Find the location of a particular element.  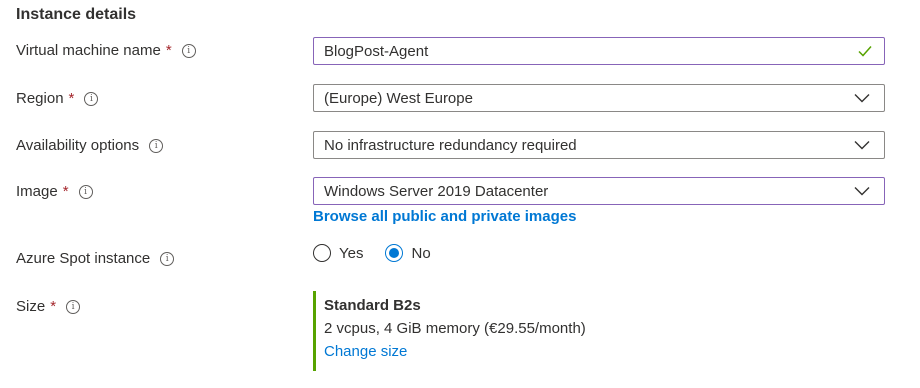

change-size-link: Change size is located at coordinates (455, 351).